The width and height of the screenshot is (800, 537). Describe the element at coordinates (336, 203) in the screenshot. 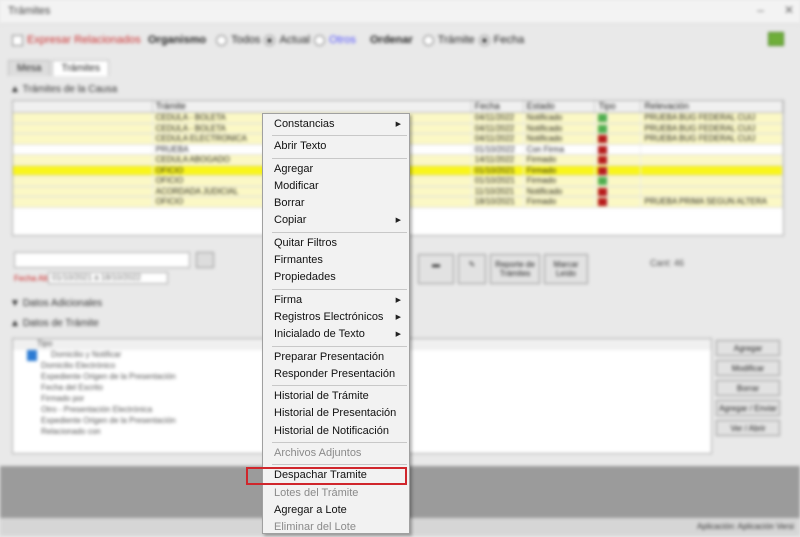

I see `menu-item-borrar: Borrar` at that location.